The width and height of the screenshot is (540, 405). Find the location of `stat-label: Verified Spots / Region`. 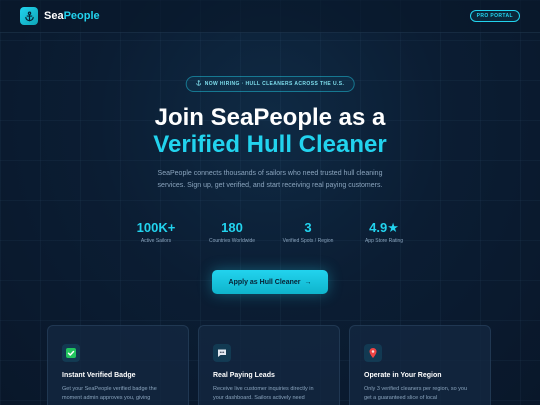

stat-label: Verified Spots / Region is located at coordinates (308, 241).